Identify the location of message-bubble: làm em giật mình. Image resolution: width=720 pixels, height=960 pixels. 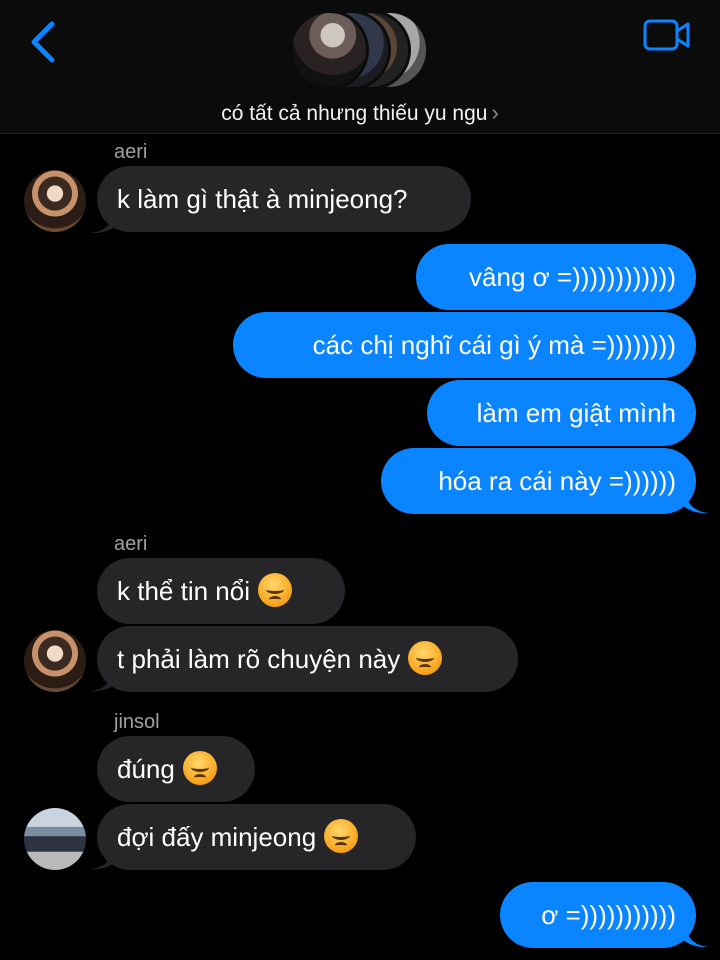
(561, 413).